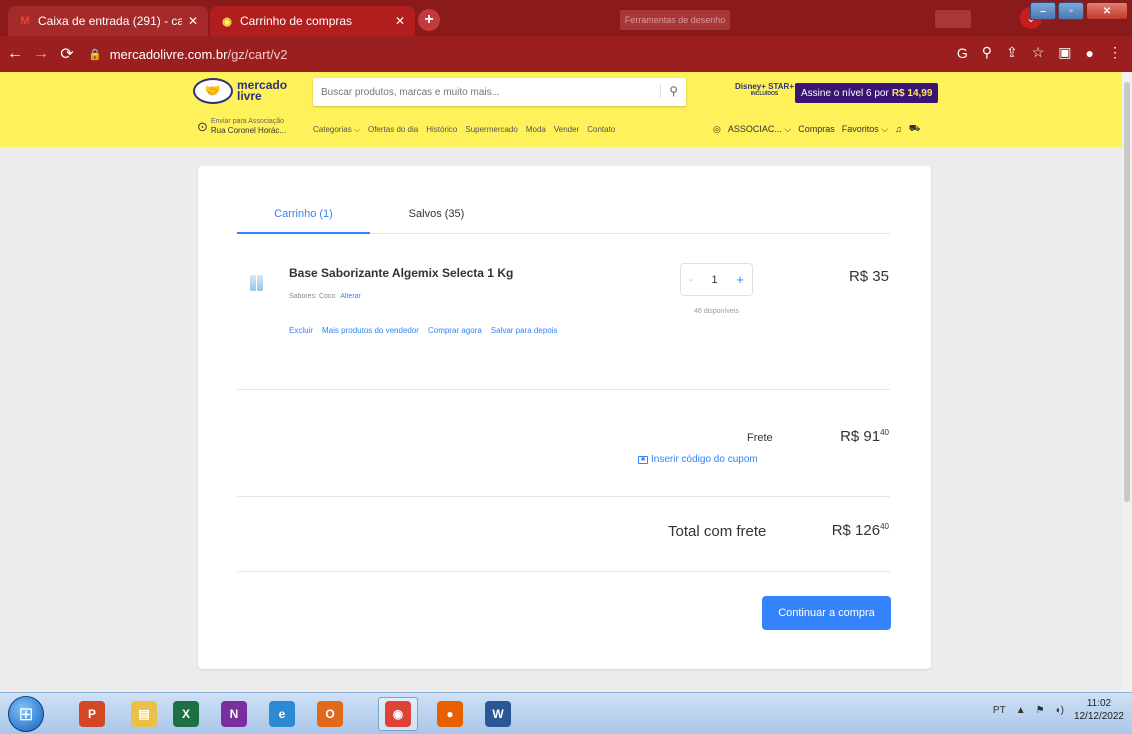  I want to click on stock-available: 46 disponíveis, so click(716, 311).